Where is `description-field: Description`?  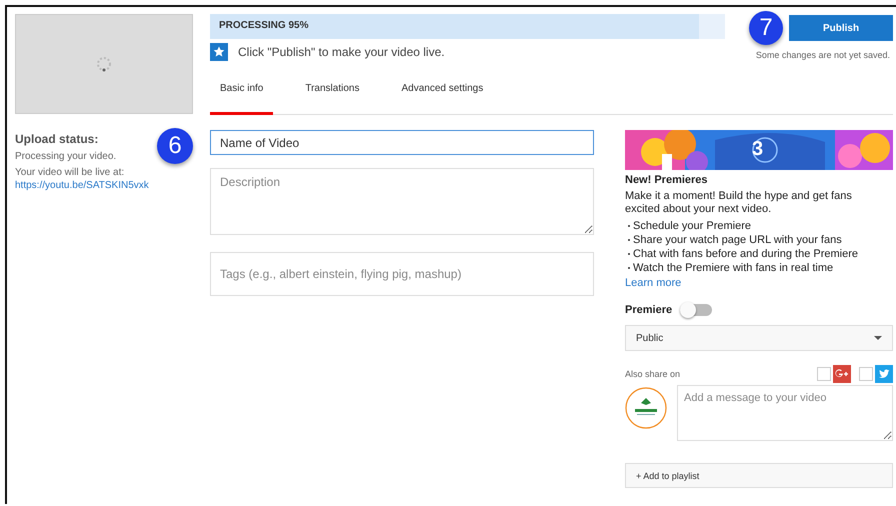
description-field: Description is located at coordinates (402, 201).